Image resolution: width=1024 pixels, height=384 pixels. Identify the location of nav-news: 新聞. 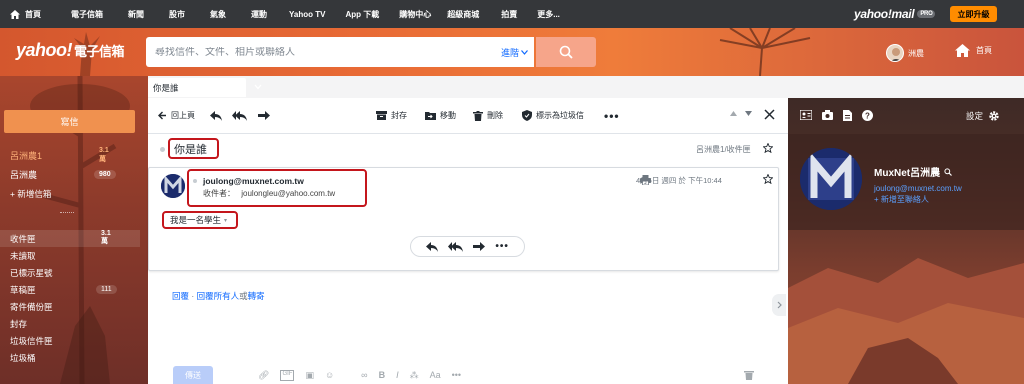
(136, 14).